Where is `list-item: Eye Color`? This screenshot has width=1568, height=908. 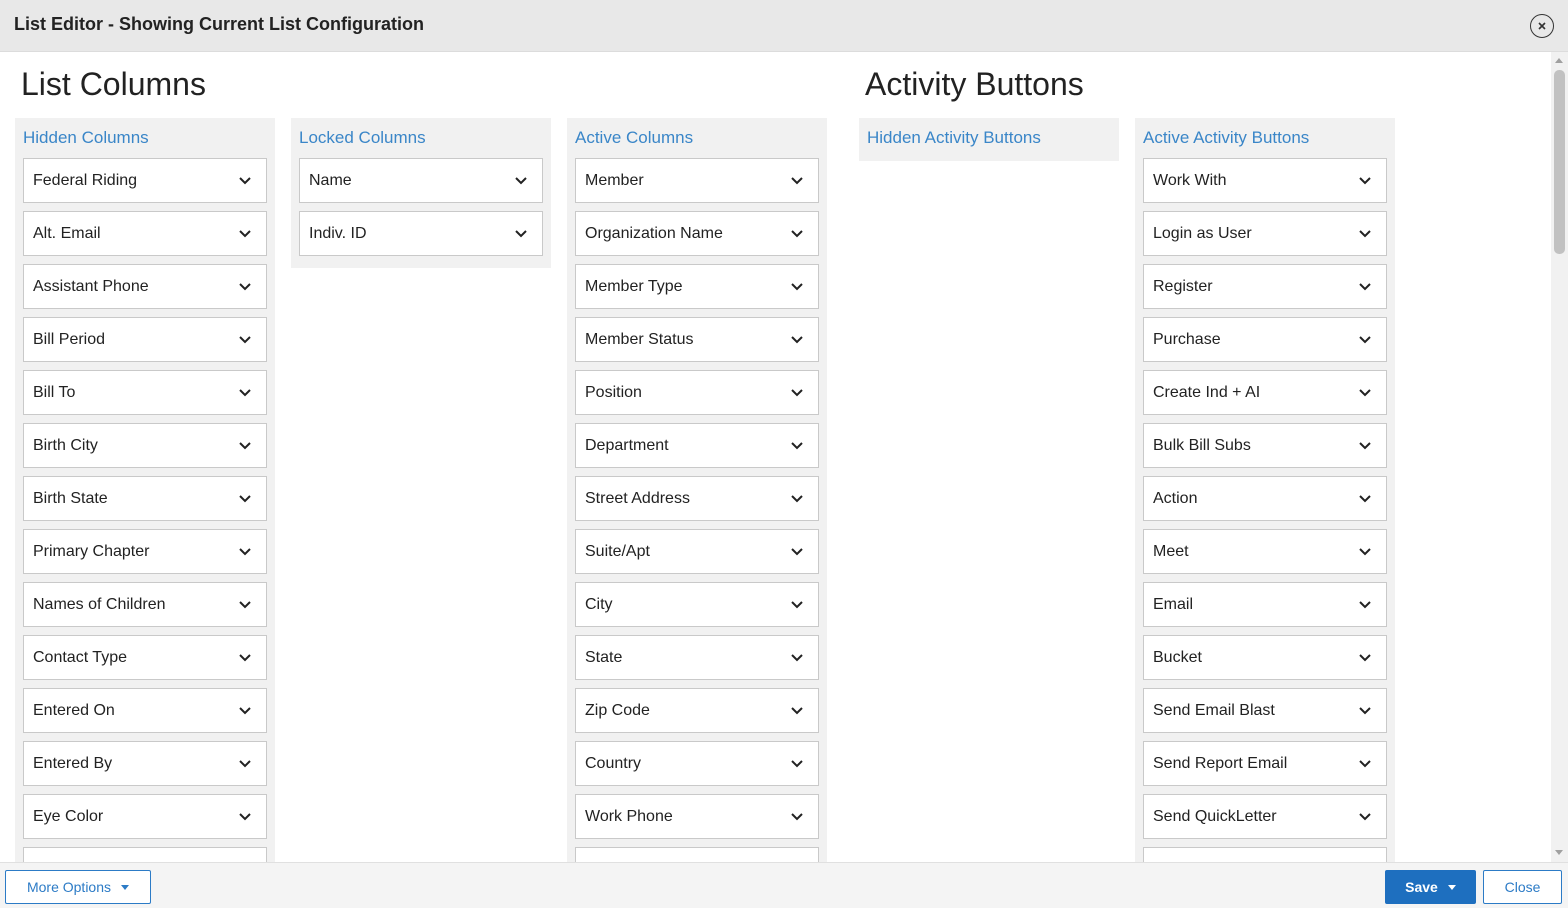 list-item: Eye Color is located at coordinates (145, 816).